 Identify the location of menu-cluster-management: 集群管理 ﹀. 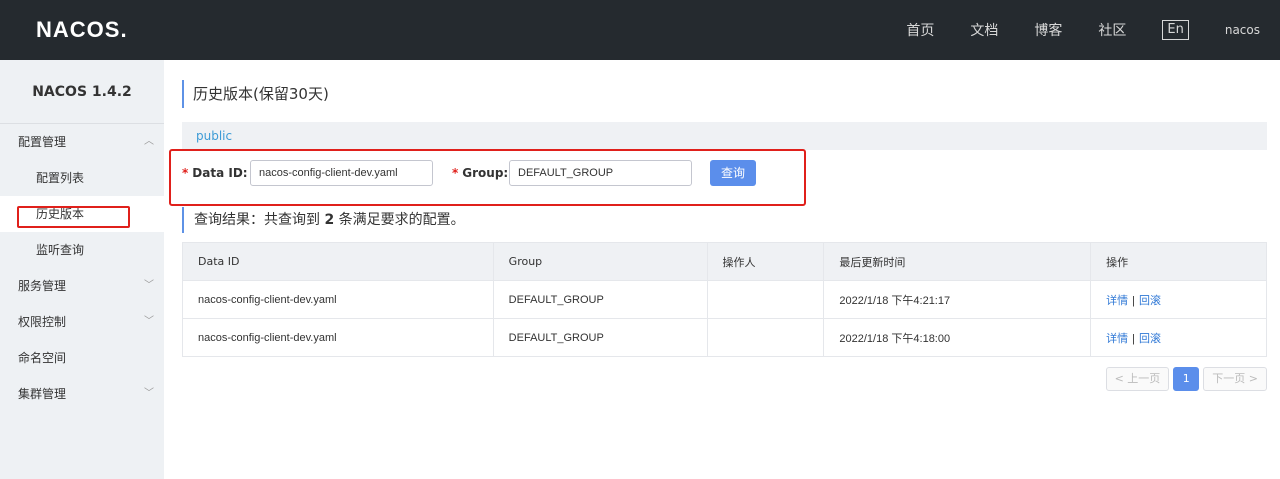
(82, 394).